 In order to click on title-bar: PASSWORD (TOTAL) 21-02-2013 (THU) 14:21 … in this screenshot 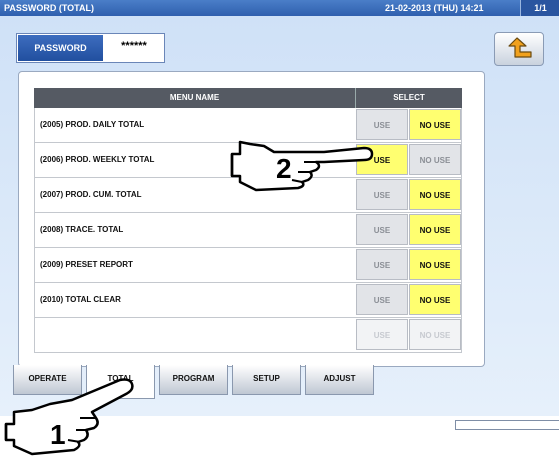, I will do `click(279, 8)`.